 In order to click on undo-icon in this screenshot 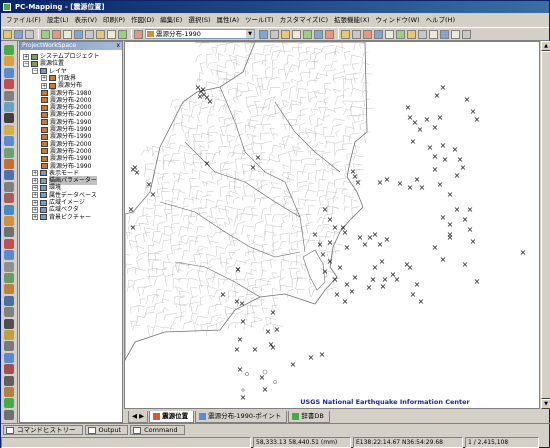, I will do `click(111, 34)`.